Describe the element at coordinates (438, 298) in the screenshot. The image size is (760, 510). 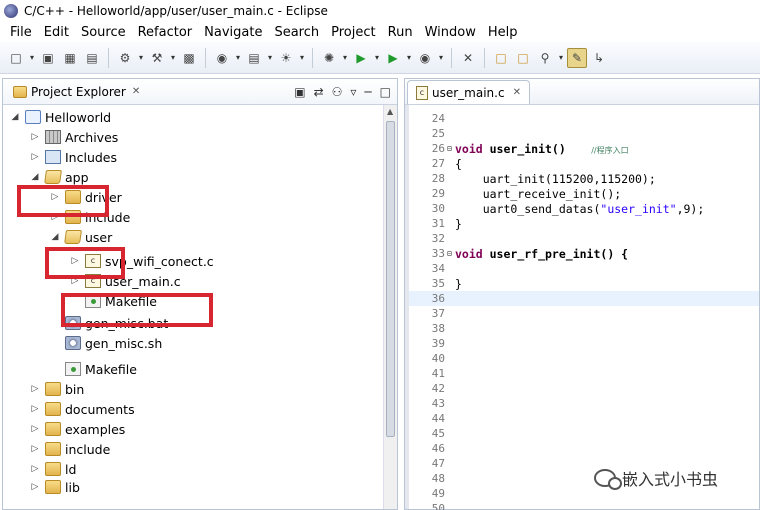
I see `line-number: 36` at that location.